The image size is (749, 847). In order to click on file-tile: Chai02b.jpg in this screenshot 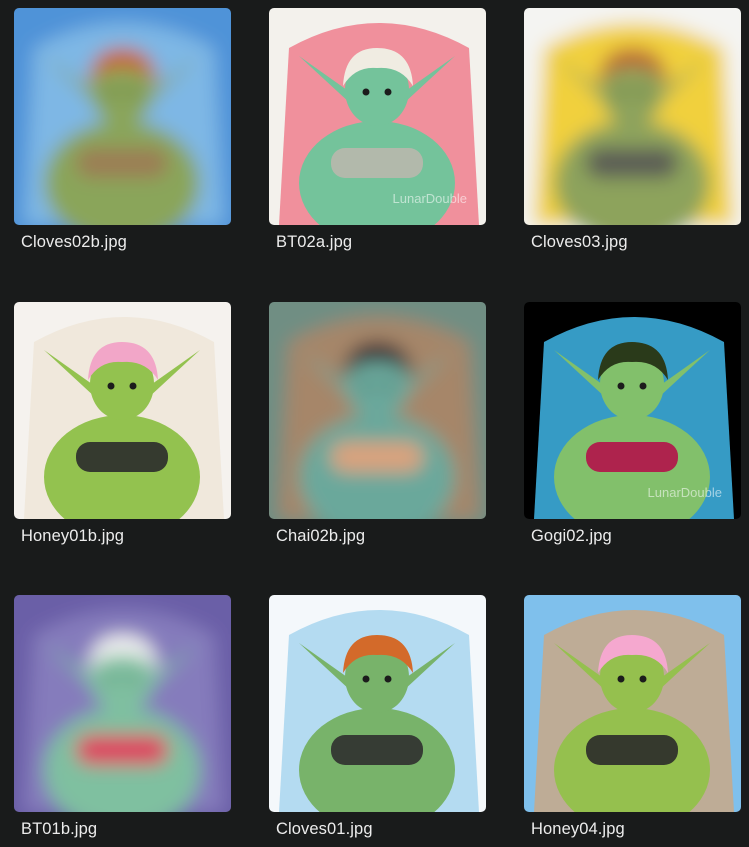, I will do `click(377, 423)`.